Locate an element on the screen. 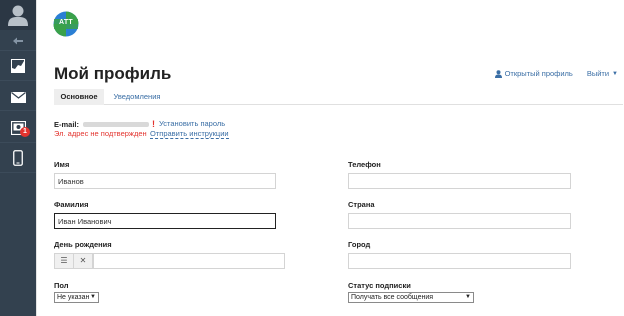 This screenshot has width=624, height=316. subscription-select: Получать все сообщения ▼ is located at coordinates (411, 297).